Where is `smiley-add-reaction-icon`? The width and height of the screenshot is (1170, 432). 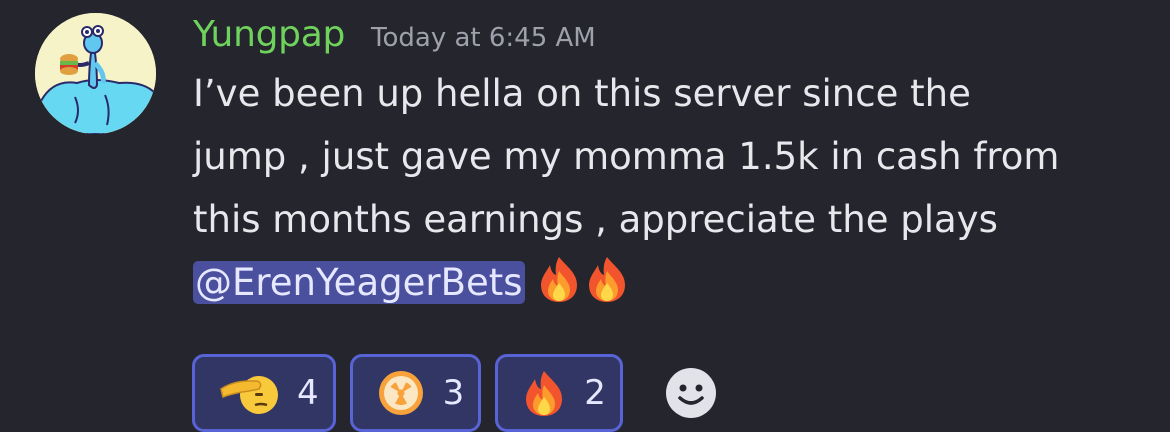 smiley-add-reaction-icon is located at coordinates (690, 393).